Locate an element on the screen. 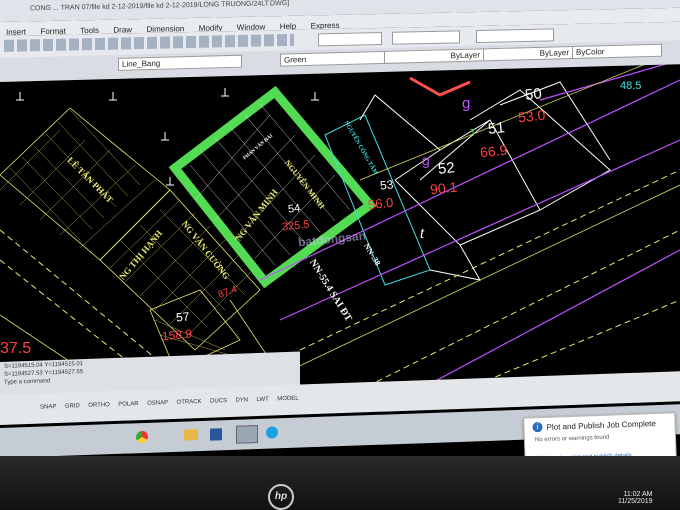 The image size is (680, 510). linetype-dropdown: Line_Bang is located at coordinates (180, 62).